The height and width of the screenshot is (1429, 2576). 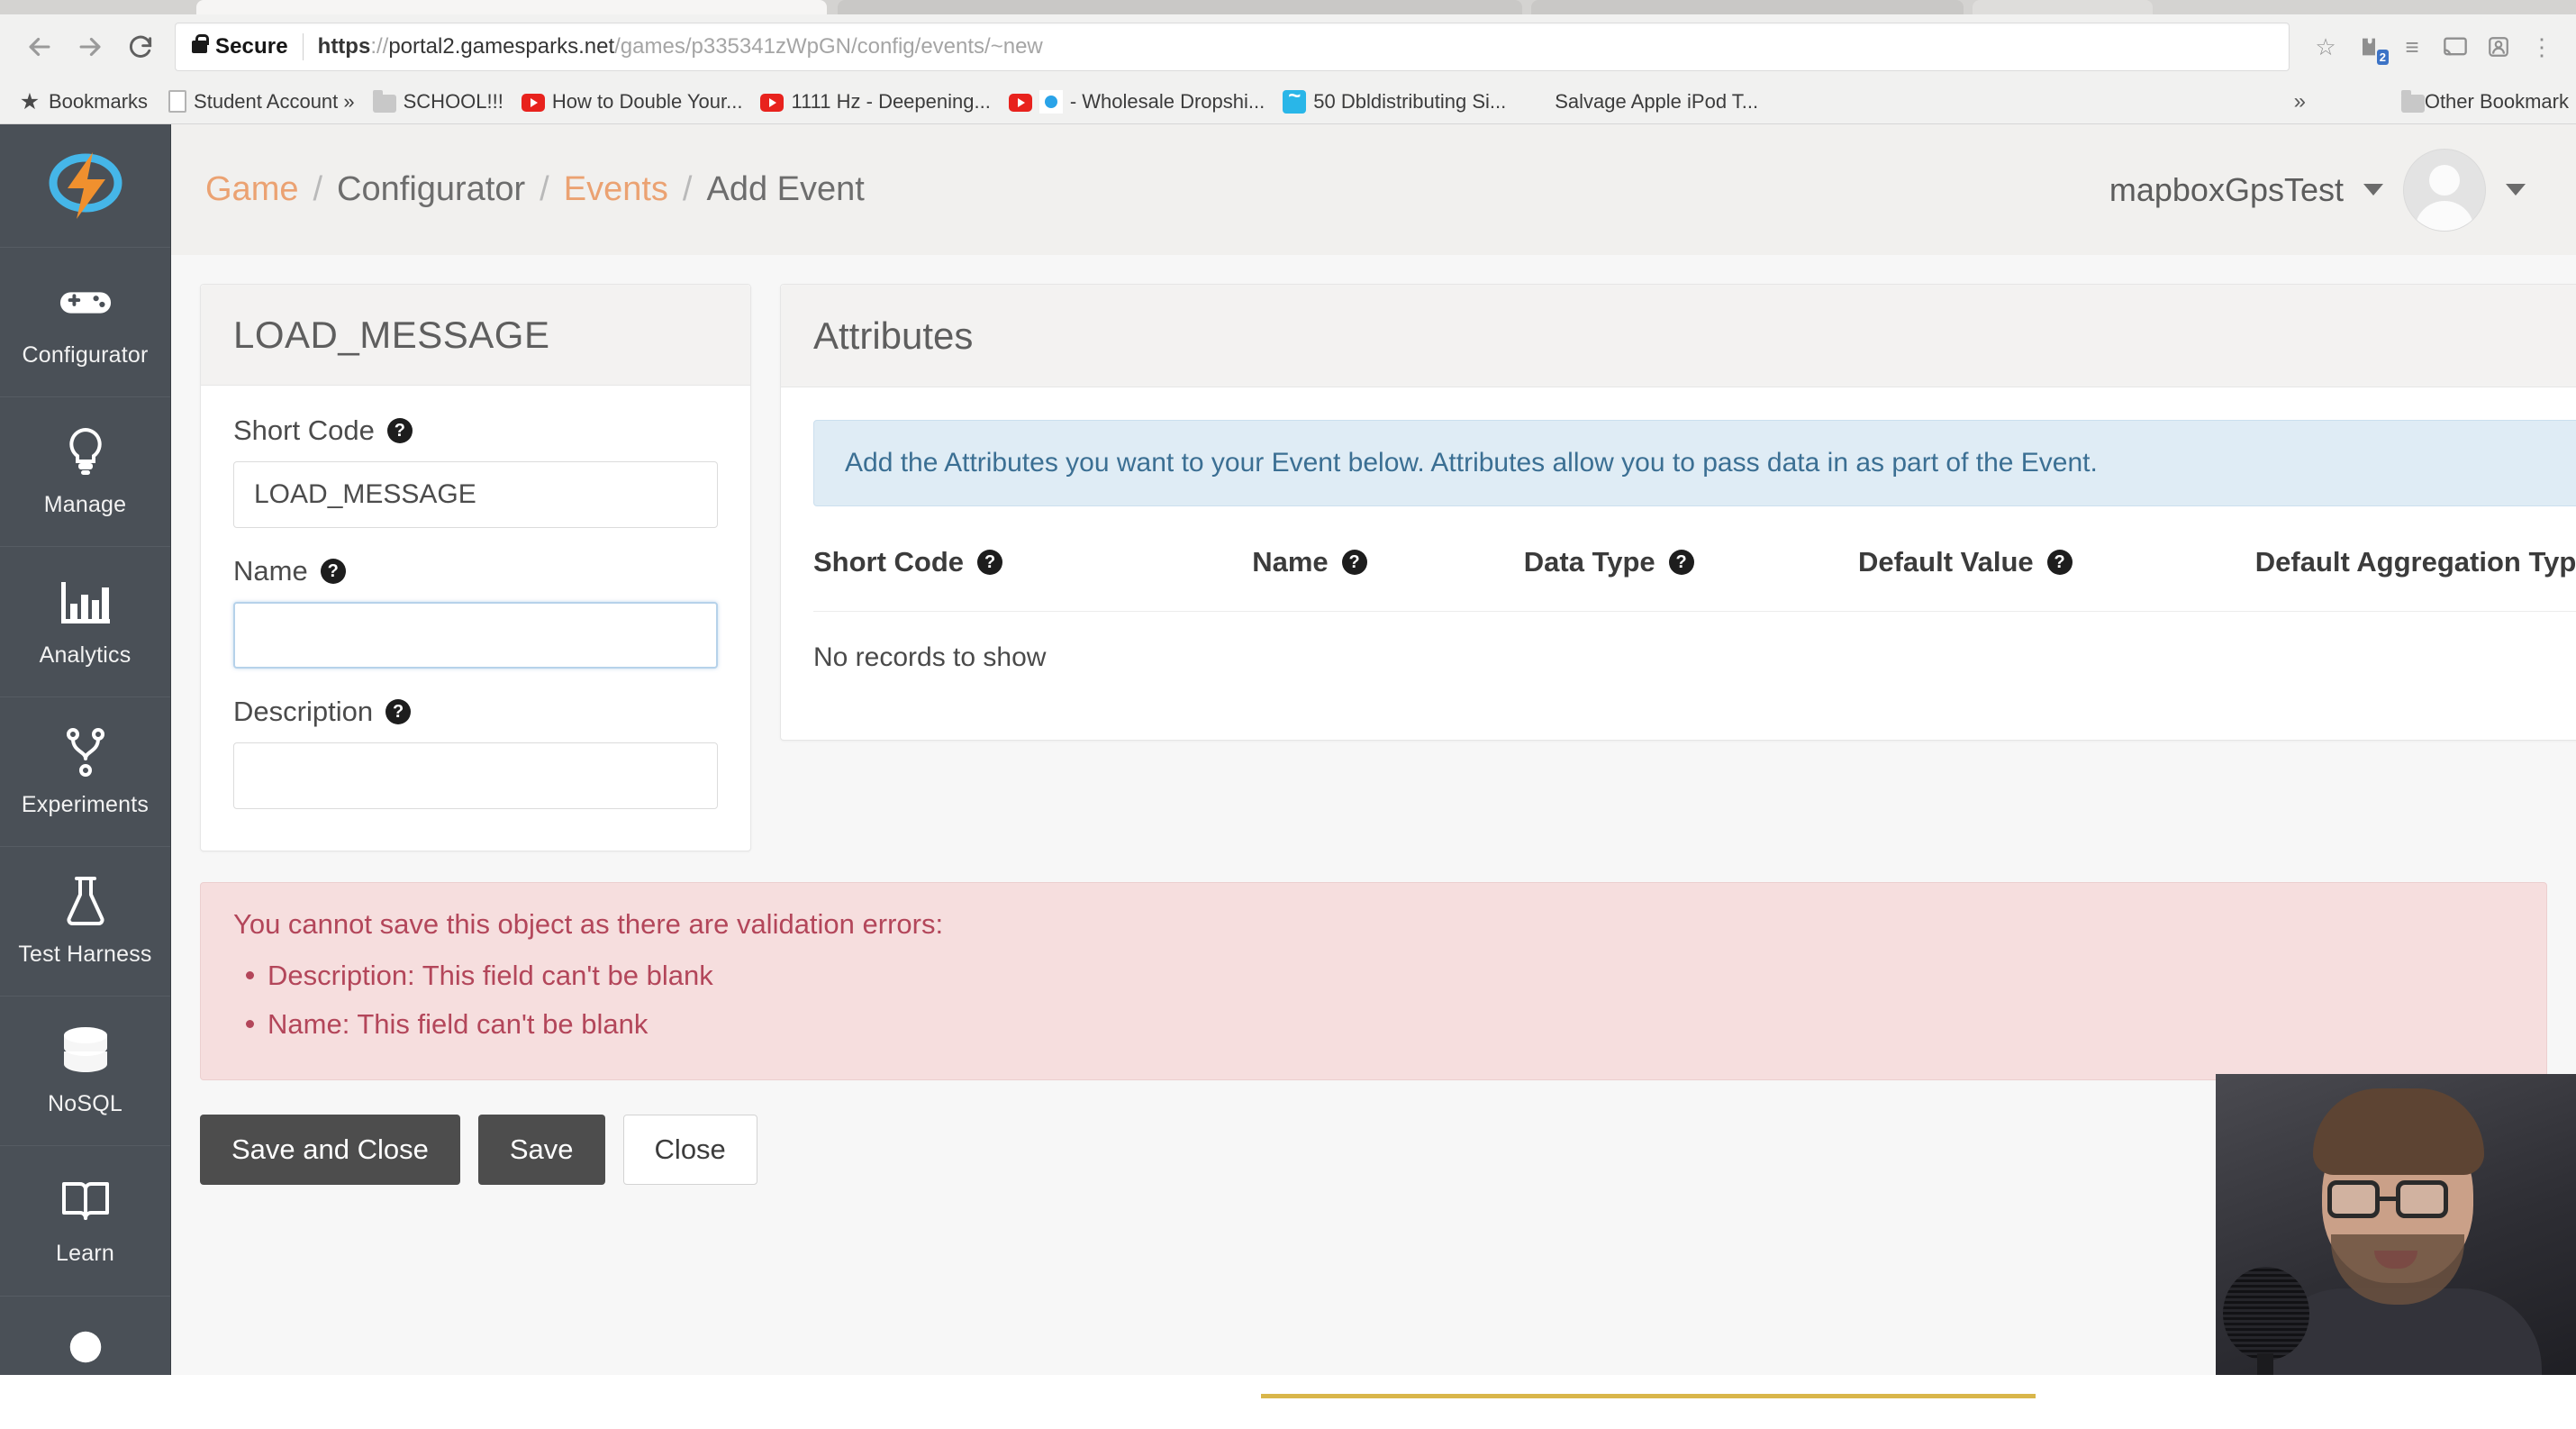 I want to click on column-header-data-type: Data Type ?, so click(x=1690, y=579).